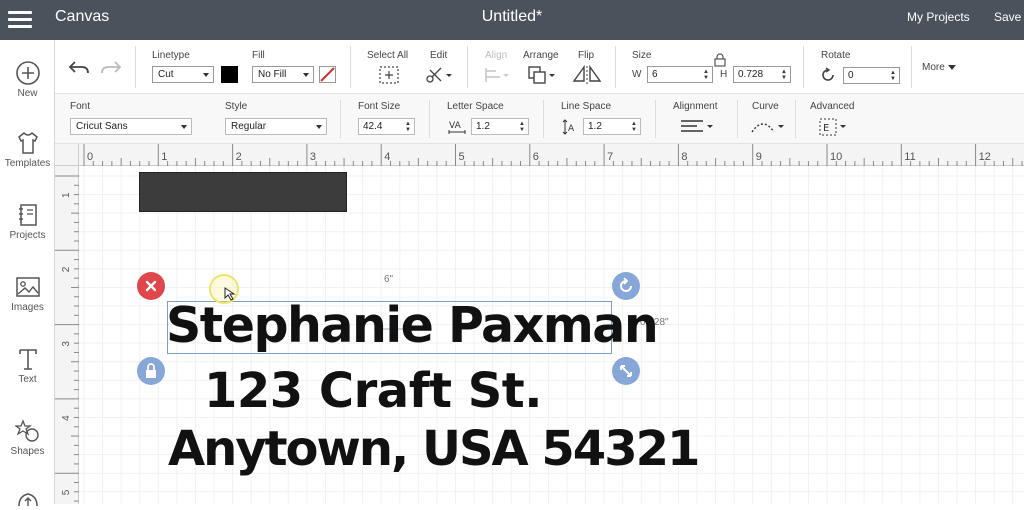  I want to click on ruler-tick-label: 10, so click(836, 157).